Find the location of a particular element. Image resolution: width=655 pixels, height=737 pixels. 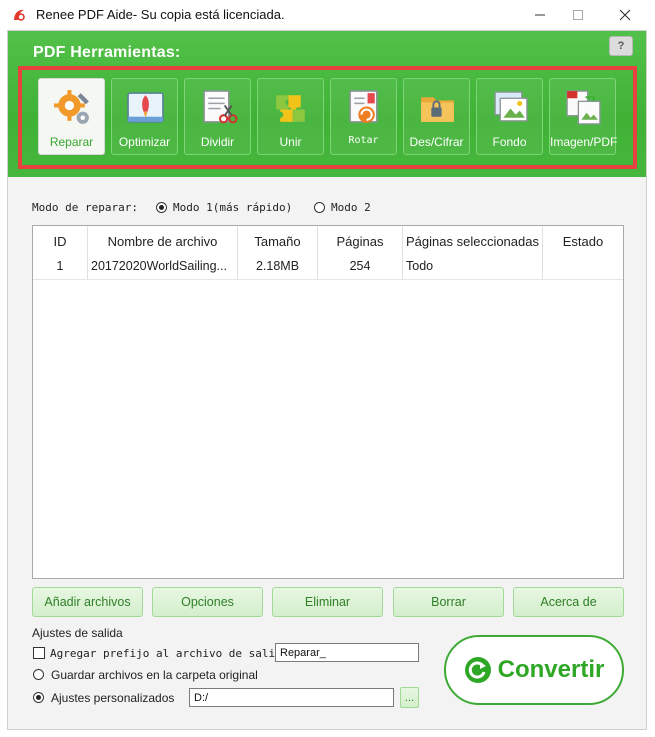

tool-unir: Unir is located at coordinates (290, 116).